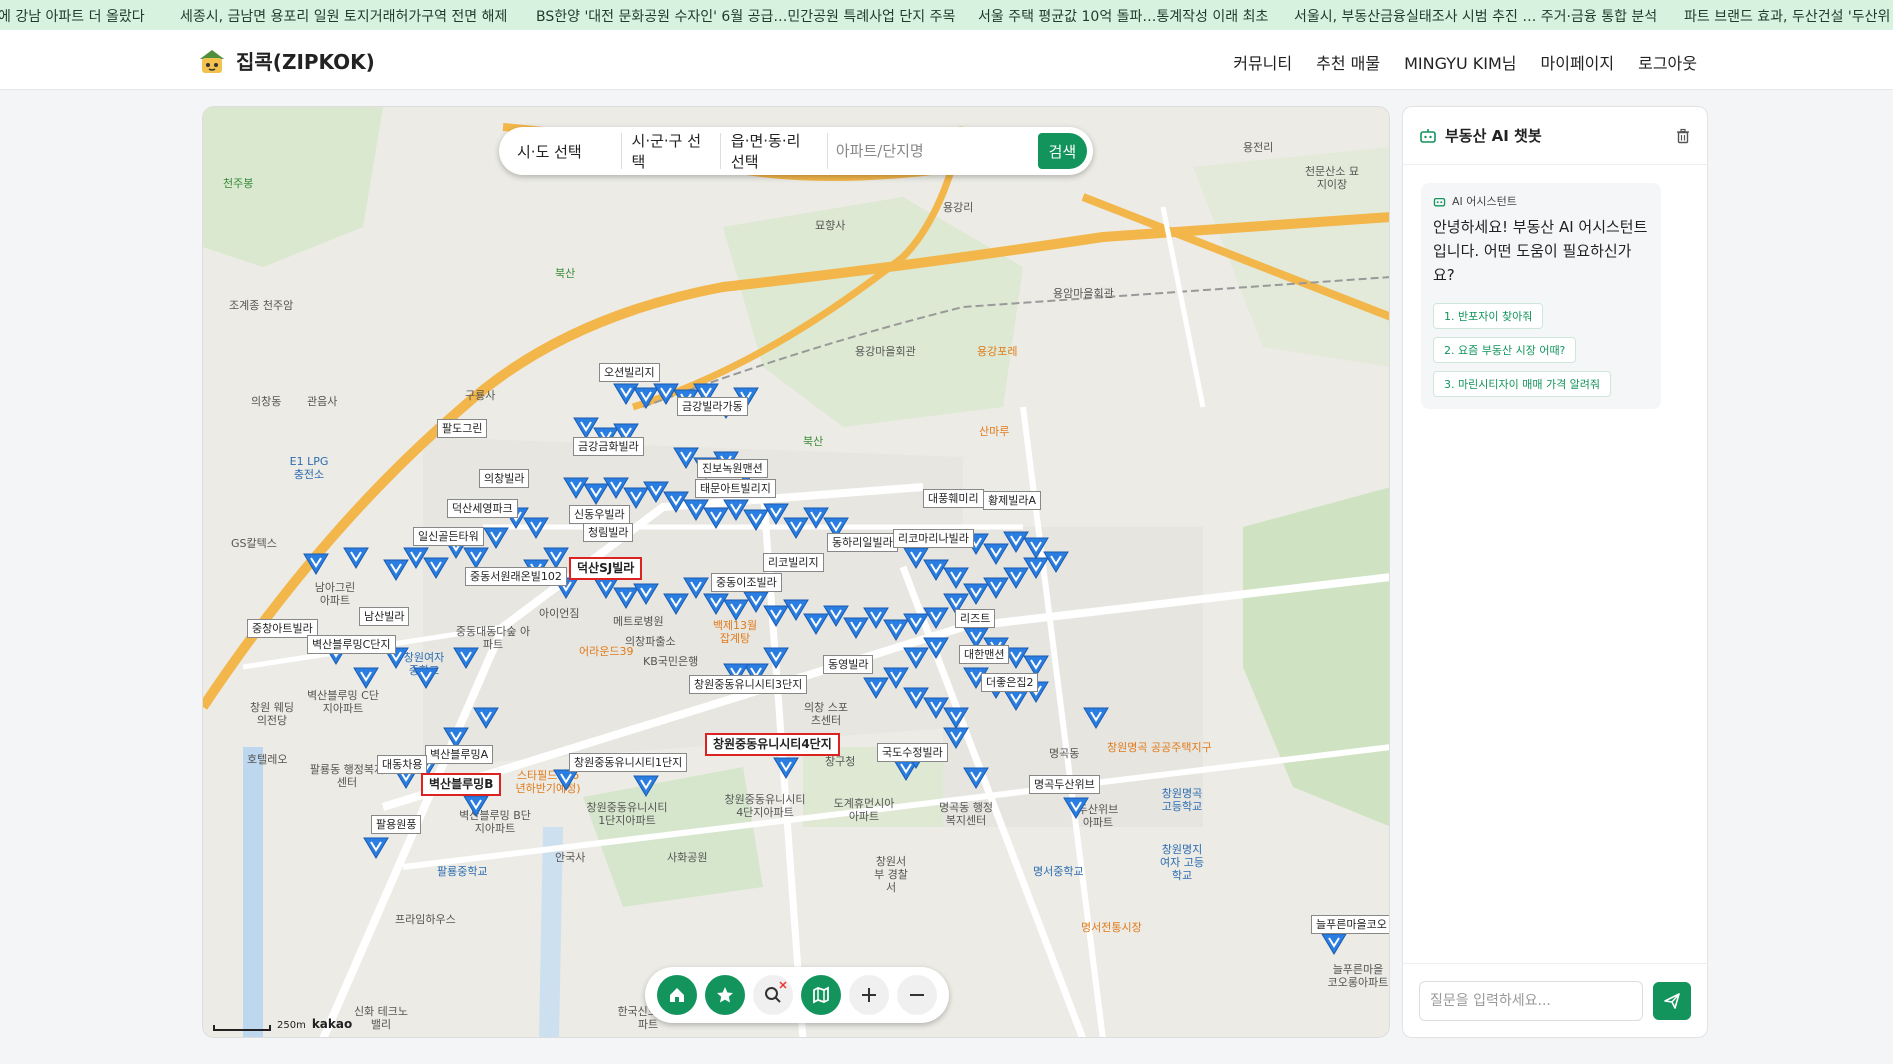 This screenshot has width=1893, height=1064. What do you see at coordinates (1787, 16) in the screenshot?
I see `ticker-item: 파트 브랜드 효과, 두산건설 '두산위` at bounding box center [1787, 16].